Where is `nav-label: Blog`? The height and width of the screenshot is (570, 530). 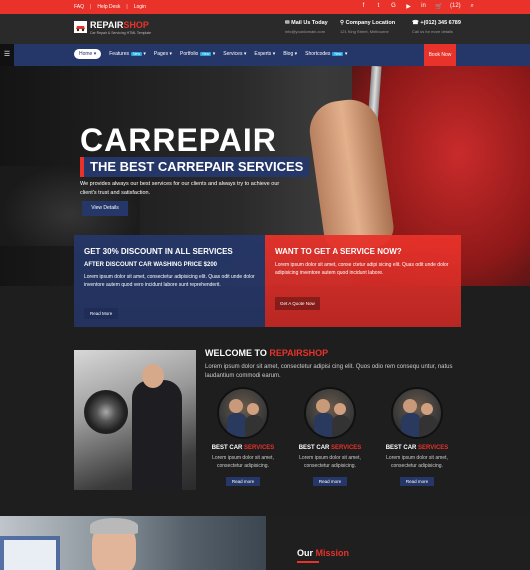
nav-label: Blog is located at coordinates (288, 54).